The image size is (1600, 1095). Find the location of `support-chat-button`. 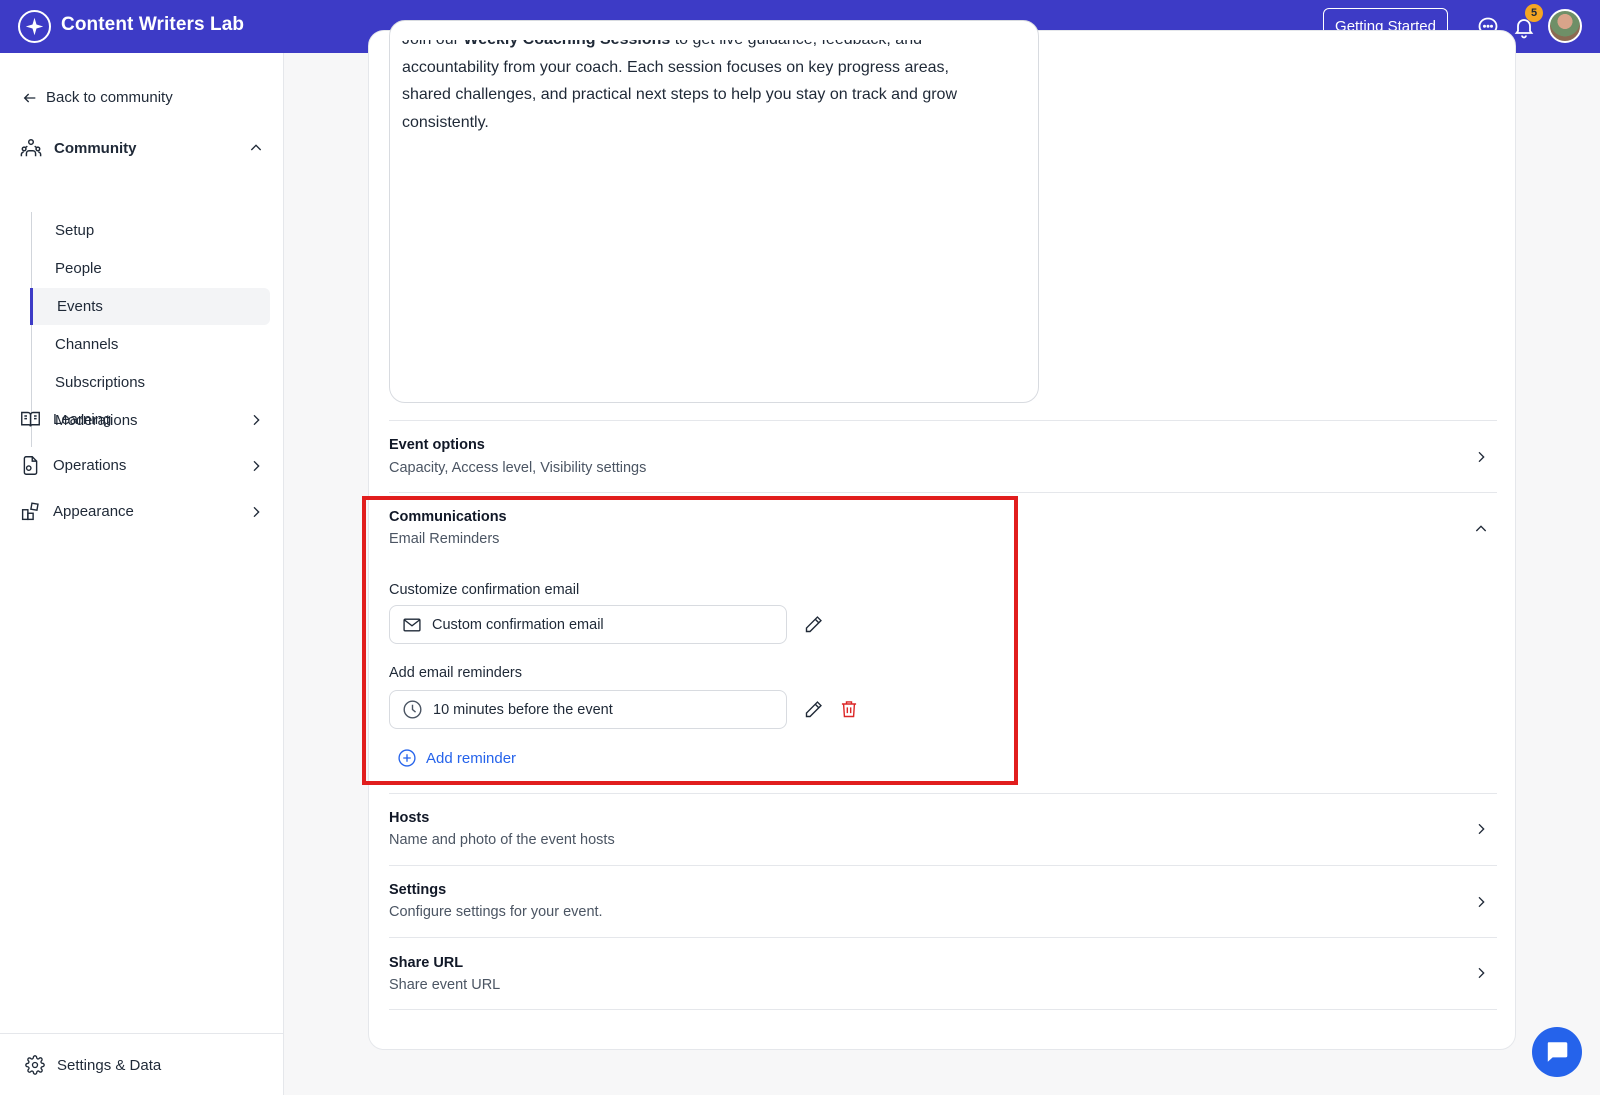

support-chat-button is located at coordinates (1557, 1052).